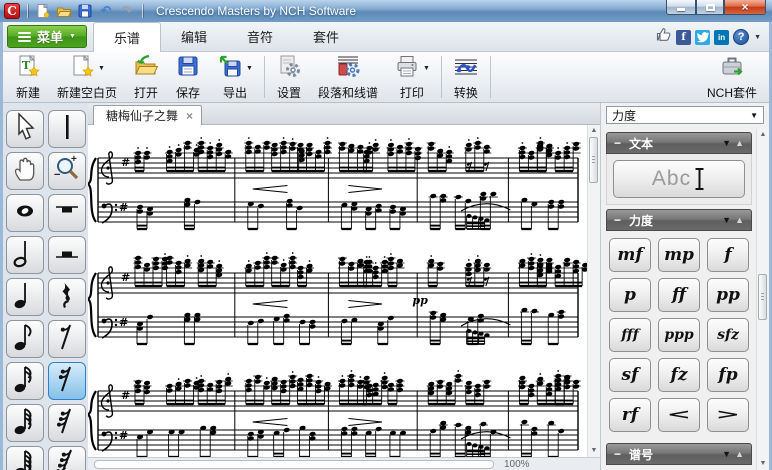 The height and width of the screenshot is (470, 772). What do you see at coordinates (25, 381) in the screenshot?
I see `sixteenth-note-tool` at bounding box center [25, 381].